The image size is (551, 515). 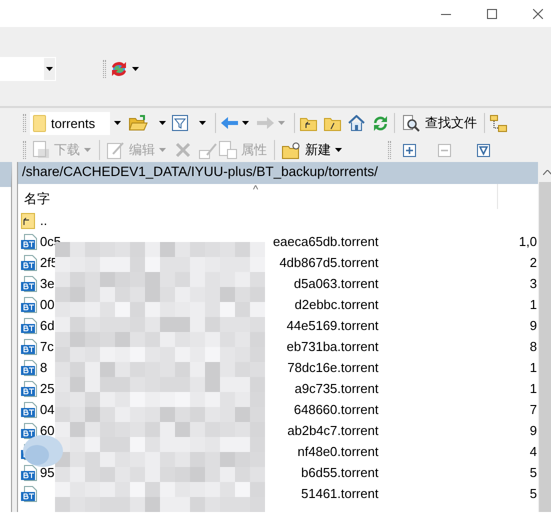 I want to click on file-name: a9c735.torrent, so click(x=336, y=388).